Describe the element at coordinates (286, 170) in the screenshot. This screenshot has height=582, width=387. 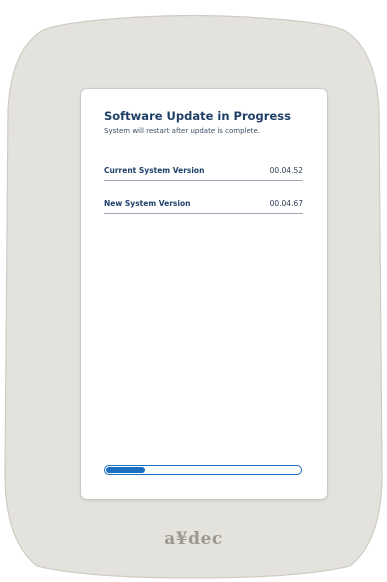
I see `current-version-value: 00.04.52` at that location.